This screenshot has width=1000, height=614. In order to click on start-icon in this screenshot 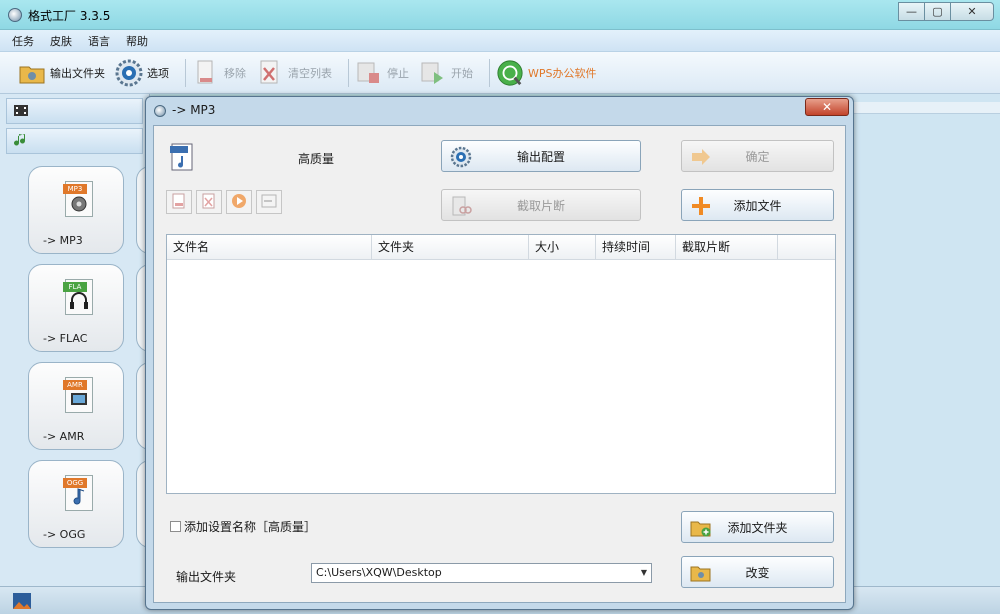, I will do `click(433, 73)`.